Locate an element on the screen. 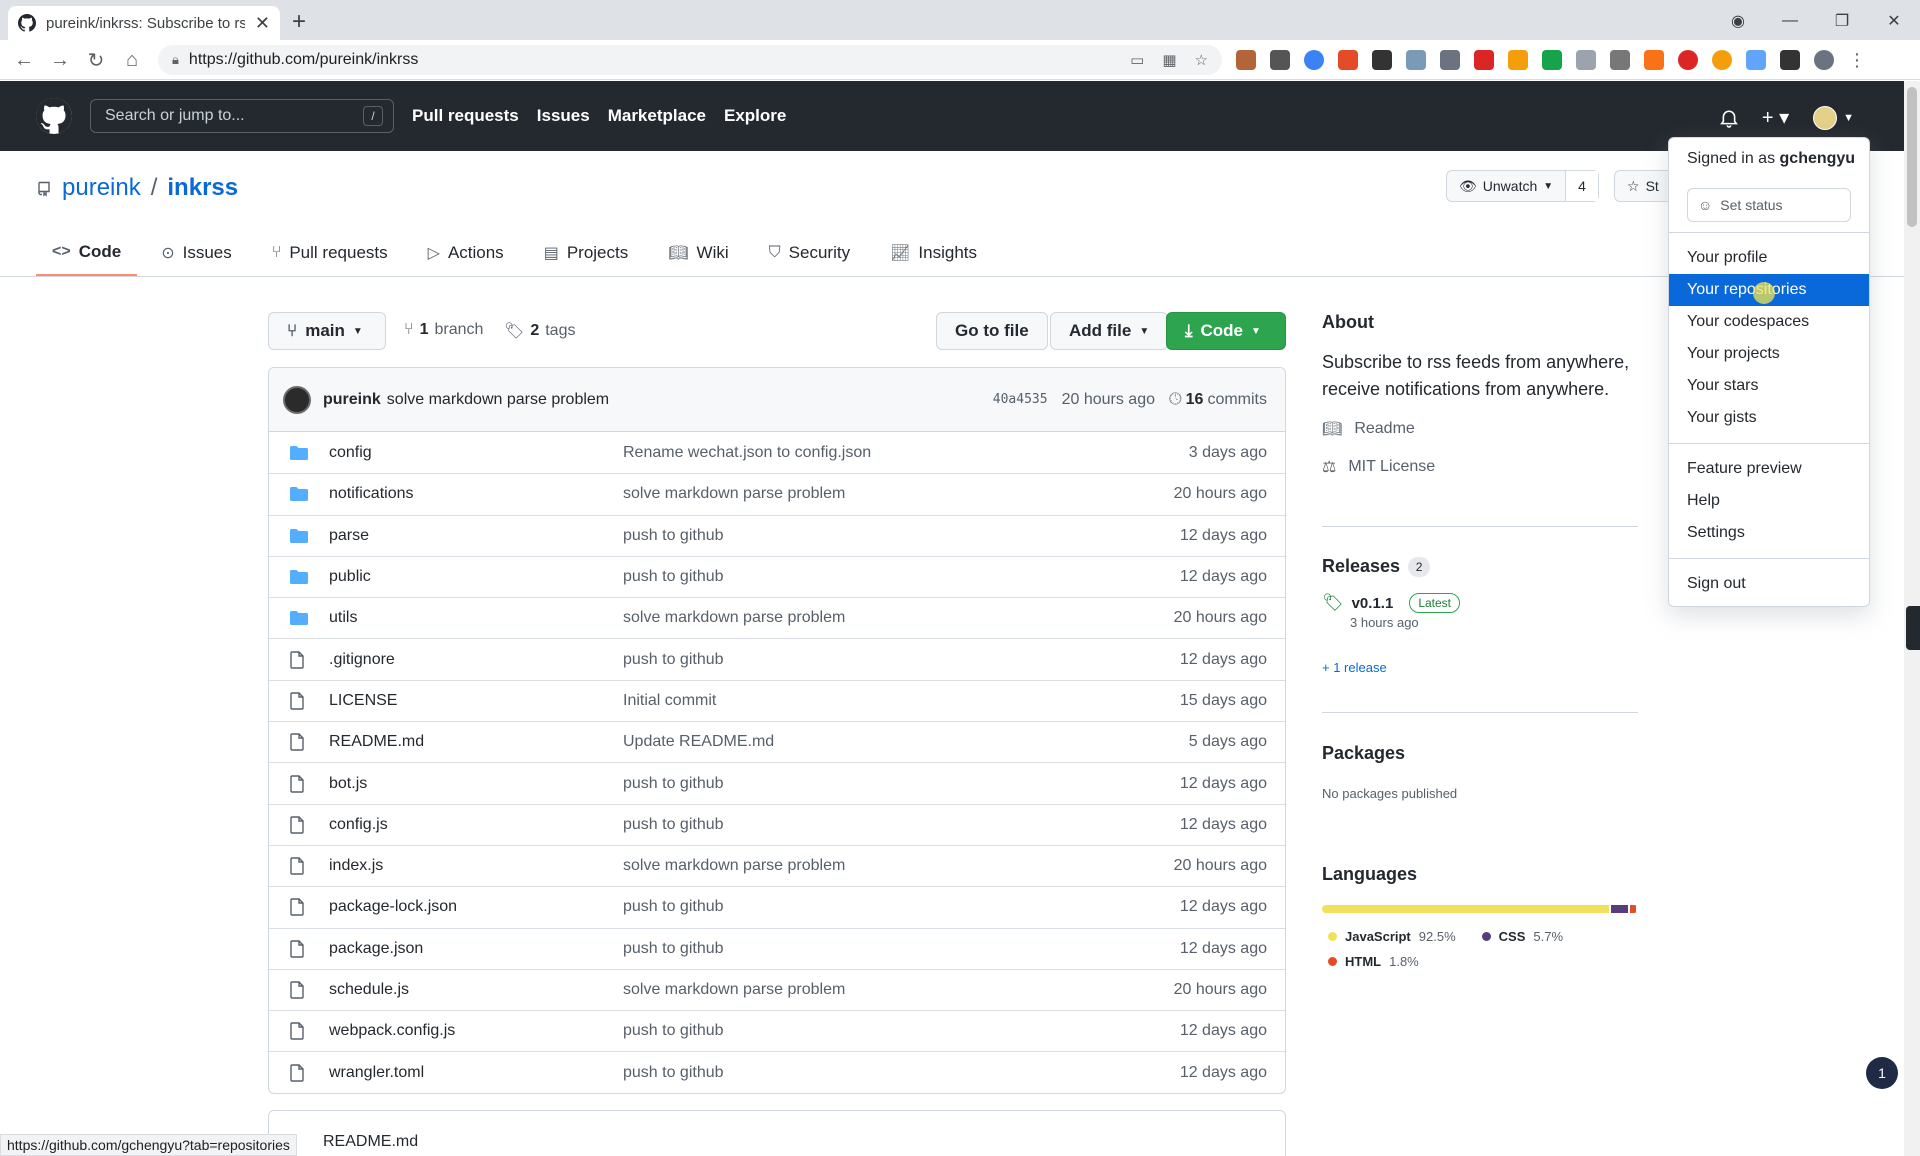 This screenshot has width=1920, height=1156. branches-link: ⑂ 1 branch is located at coordinates (443, 330).